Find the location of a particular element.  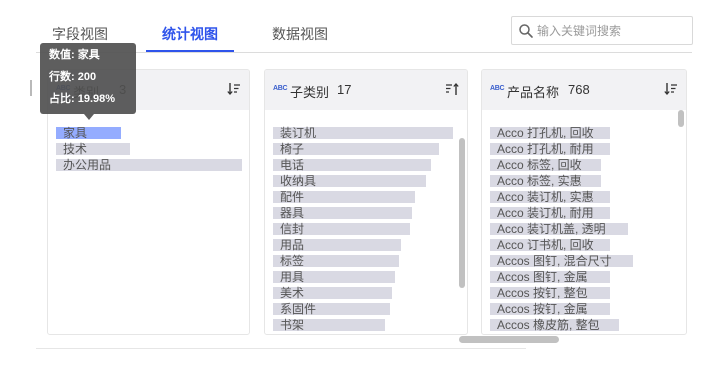

tooltip-value: 数值: 家具 is located at coordinates (74, 55).